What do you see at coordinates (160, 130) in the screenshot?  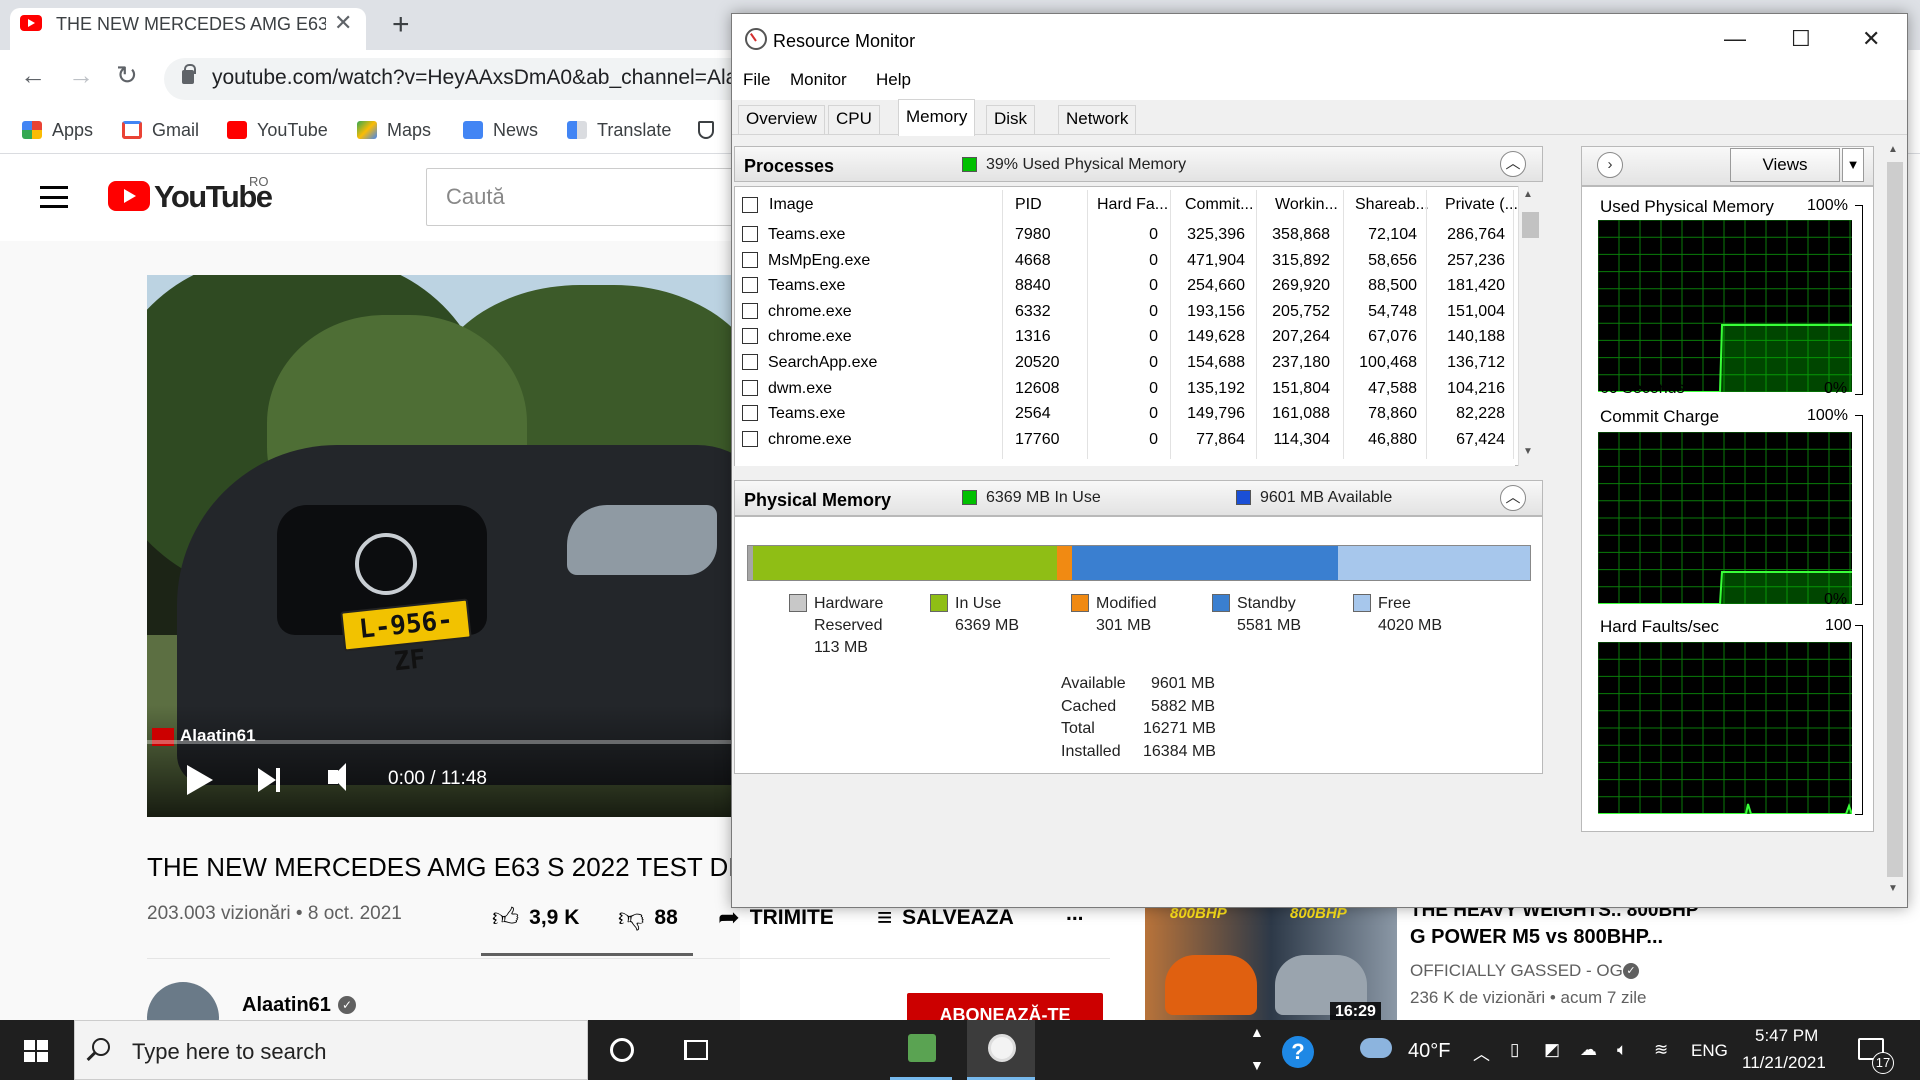 I see `bookmark-gmail: Gmail` at bounding box center [160, 130].